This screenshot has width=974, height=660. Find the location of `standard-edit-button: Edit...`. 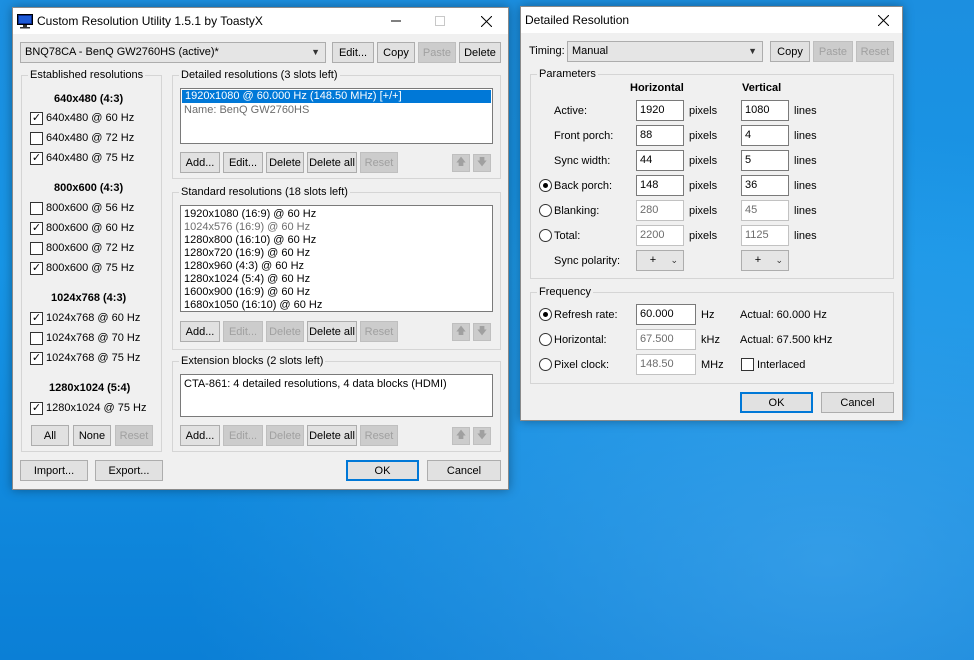

standard-edit-button: Edit... is located at coordinates (243, 331).